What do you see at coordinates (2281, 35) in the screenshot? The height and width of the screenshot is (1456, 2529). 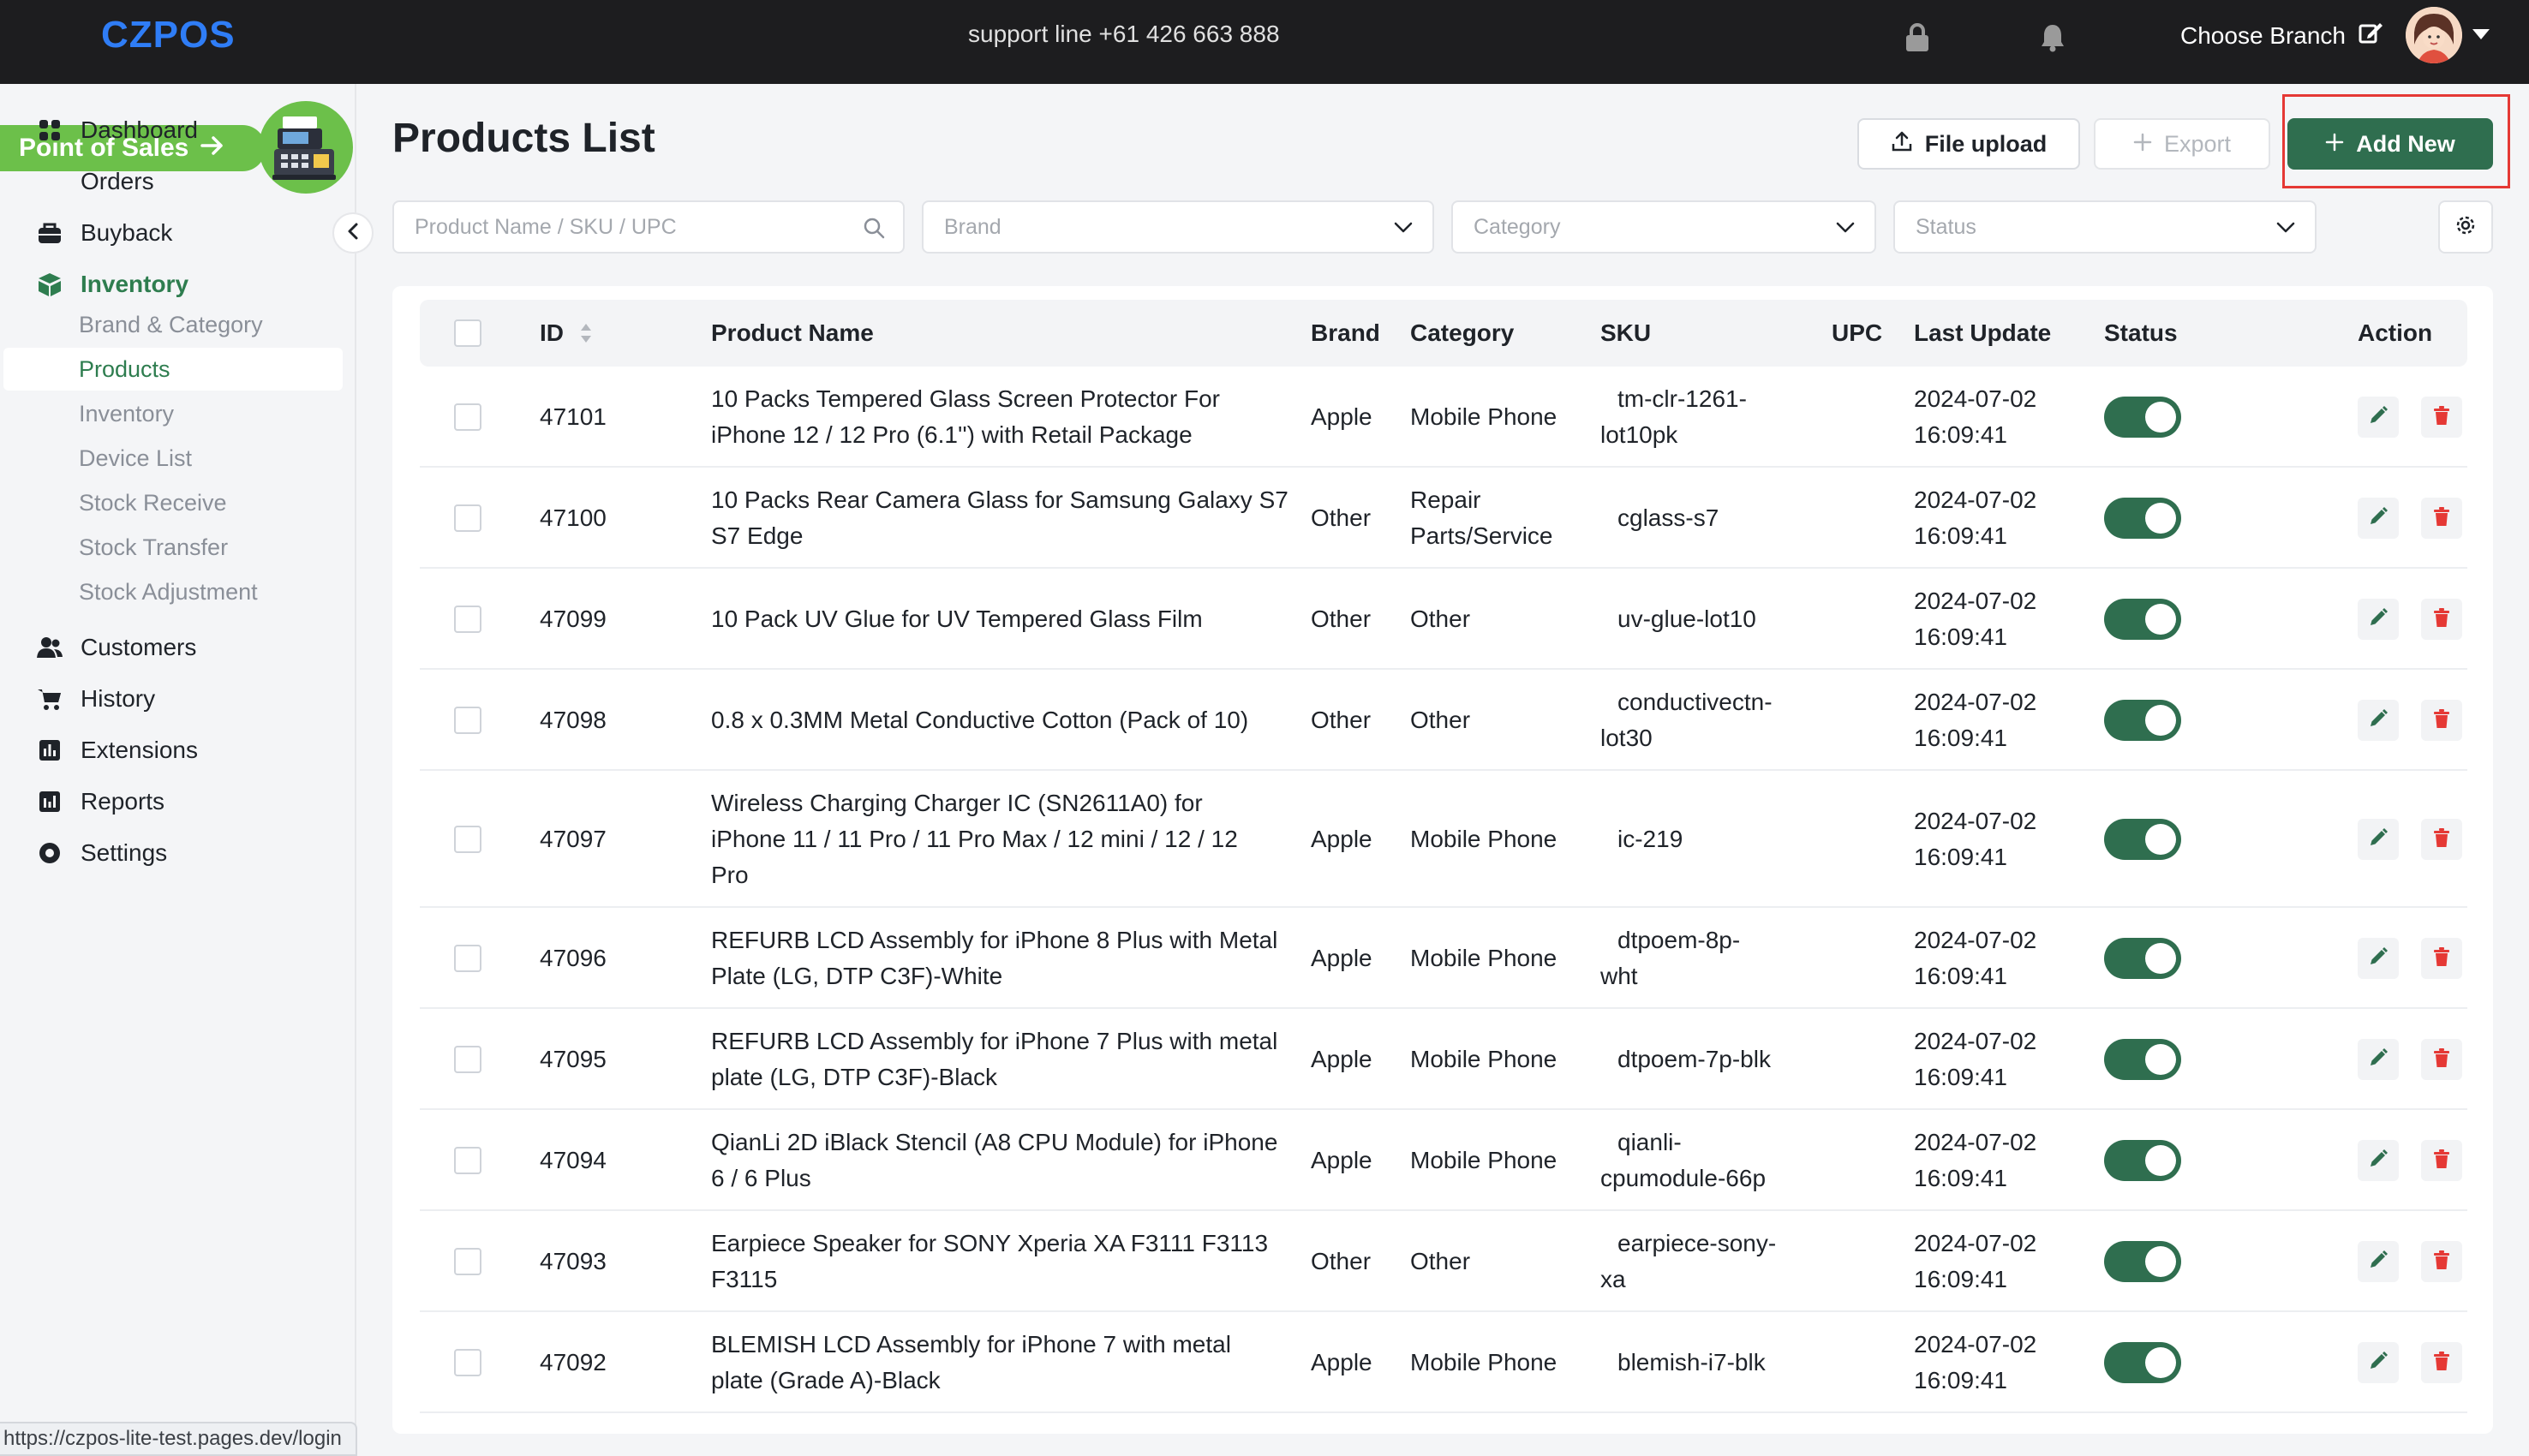 I see `choose-branch-button: Choose Branch` at bounding box center [2281, 35].